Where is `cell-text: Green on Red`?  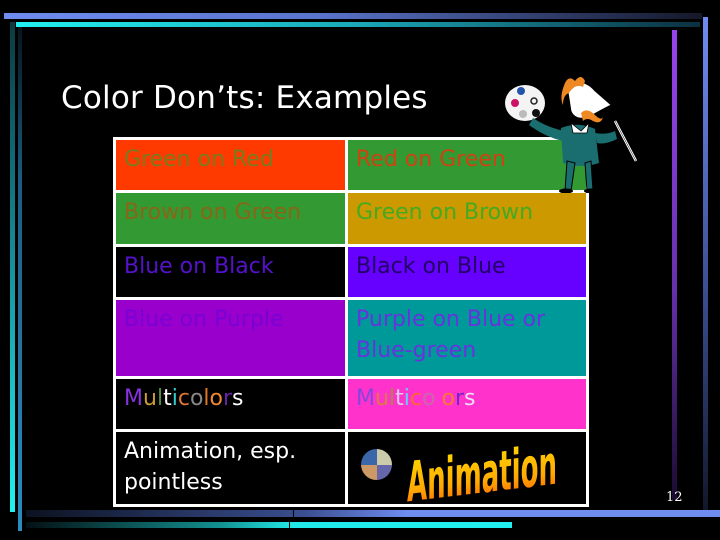 cell-text: Green on Red is located at coordinates (199, 159).